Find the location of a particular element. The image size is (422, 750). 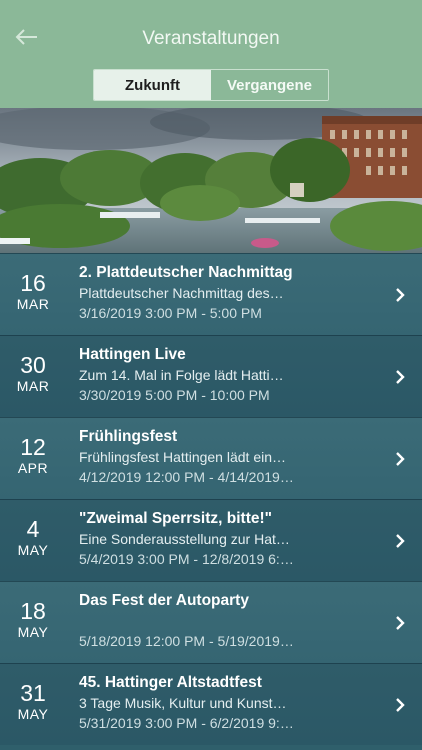

tab-vergangene: Vergangene is located at coordinates (269, 85).